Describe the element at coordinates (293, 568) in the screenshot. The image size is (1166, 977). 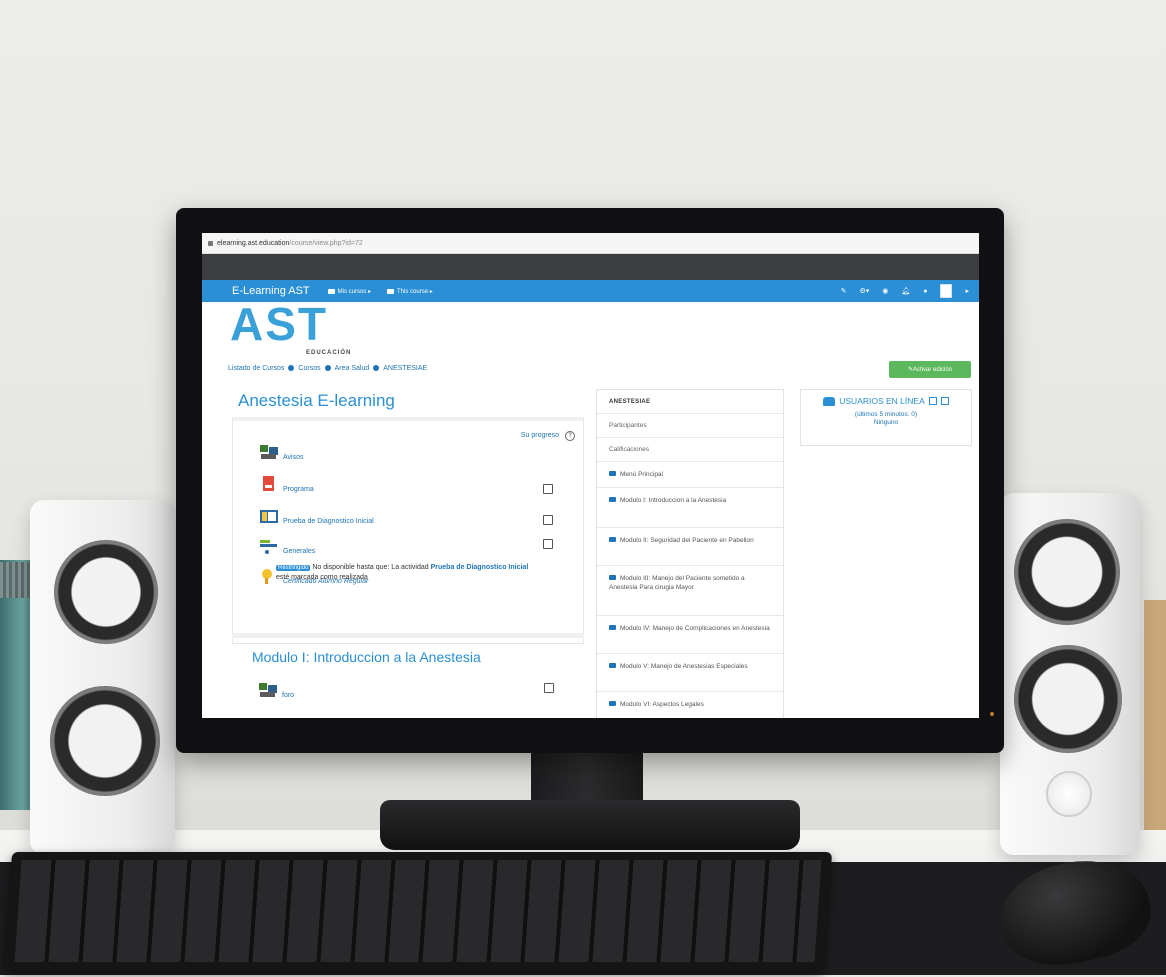
I see `restricted-badge: Restringido` at that location.